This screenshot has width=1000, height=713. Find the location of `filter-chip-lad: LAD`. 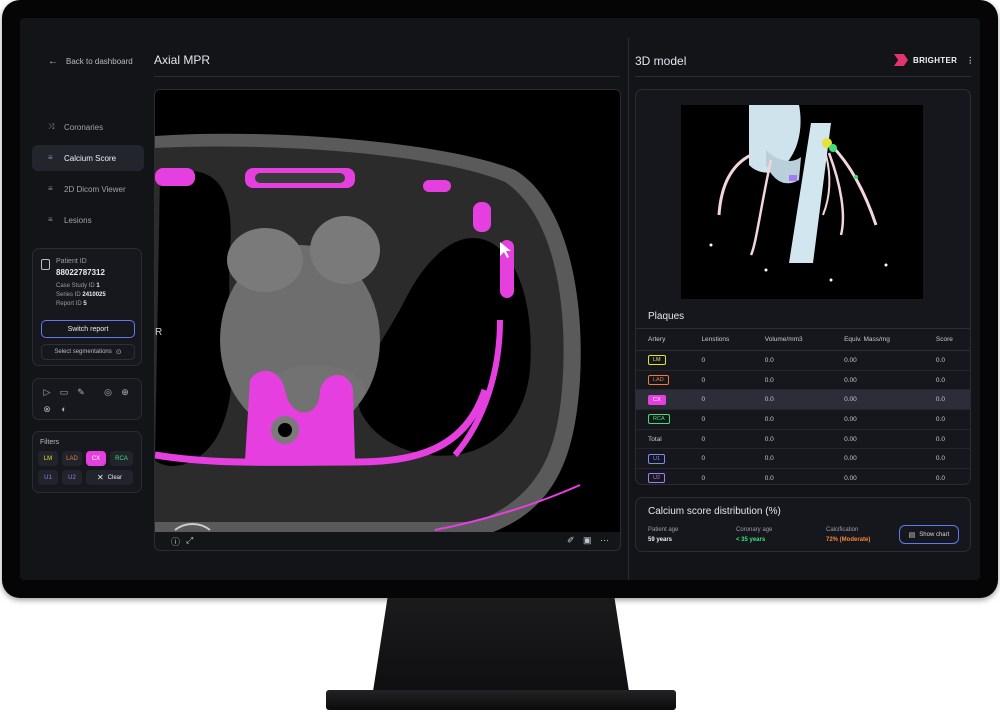

filter-chip-lad: LAD is located at coordinates (72, 458).